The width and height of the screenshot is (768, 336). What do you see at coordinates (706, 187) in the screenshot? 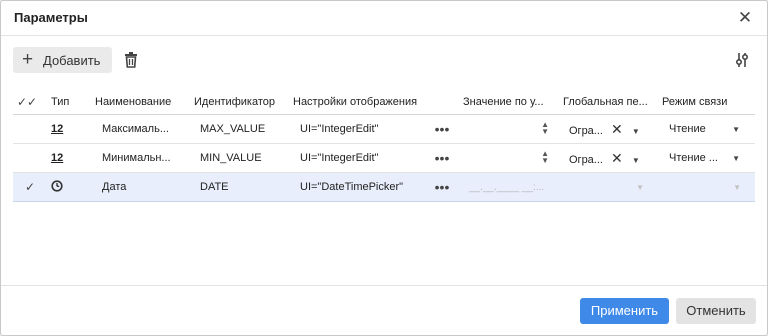
I see `mode-cell: ▼` at bounding box center [706, 187].